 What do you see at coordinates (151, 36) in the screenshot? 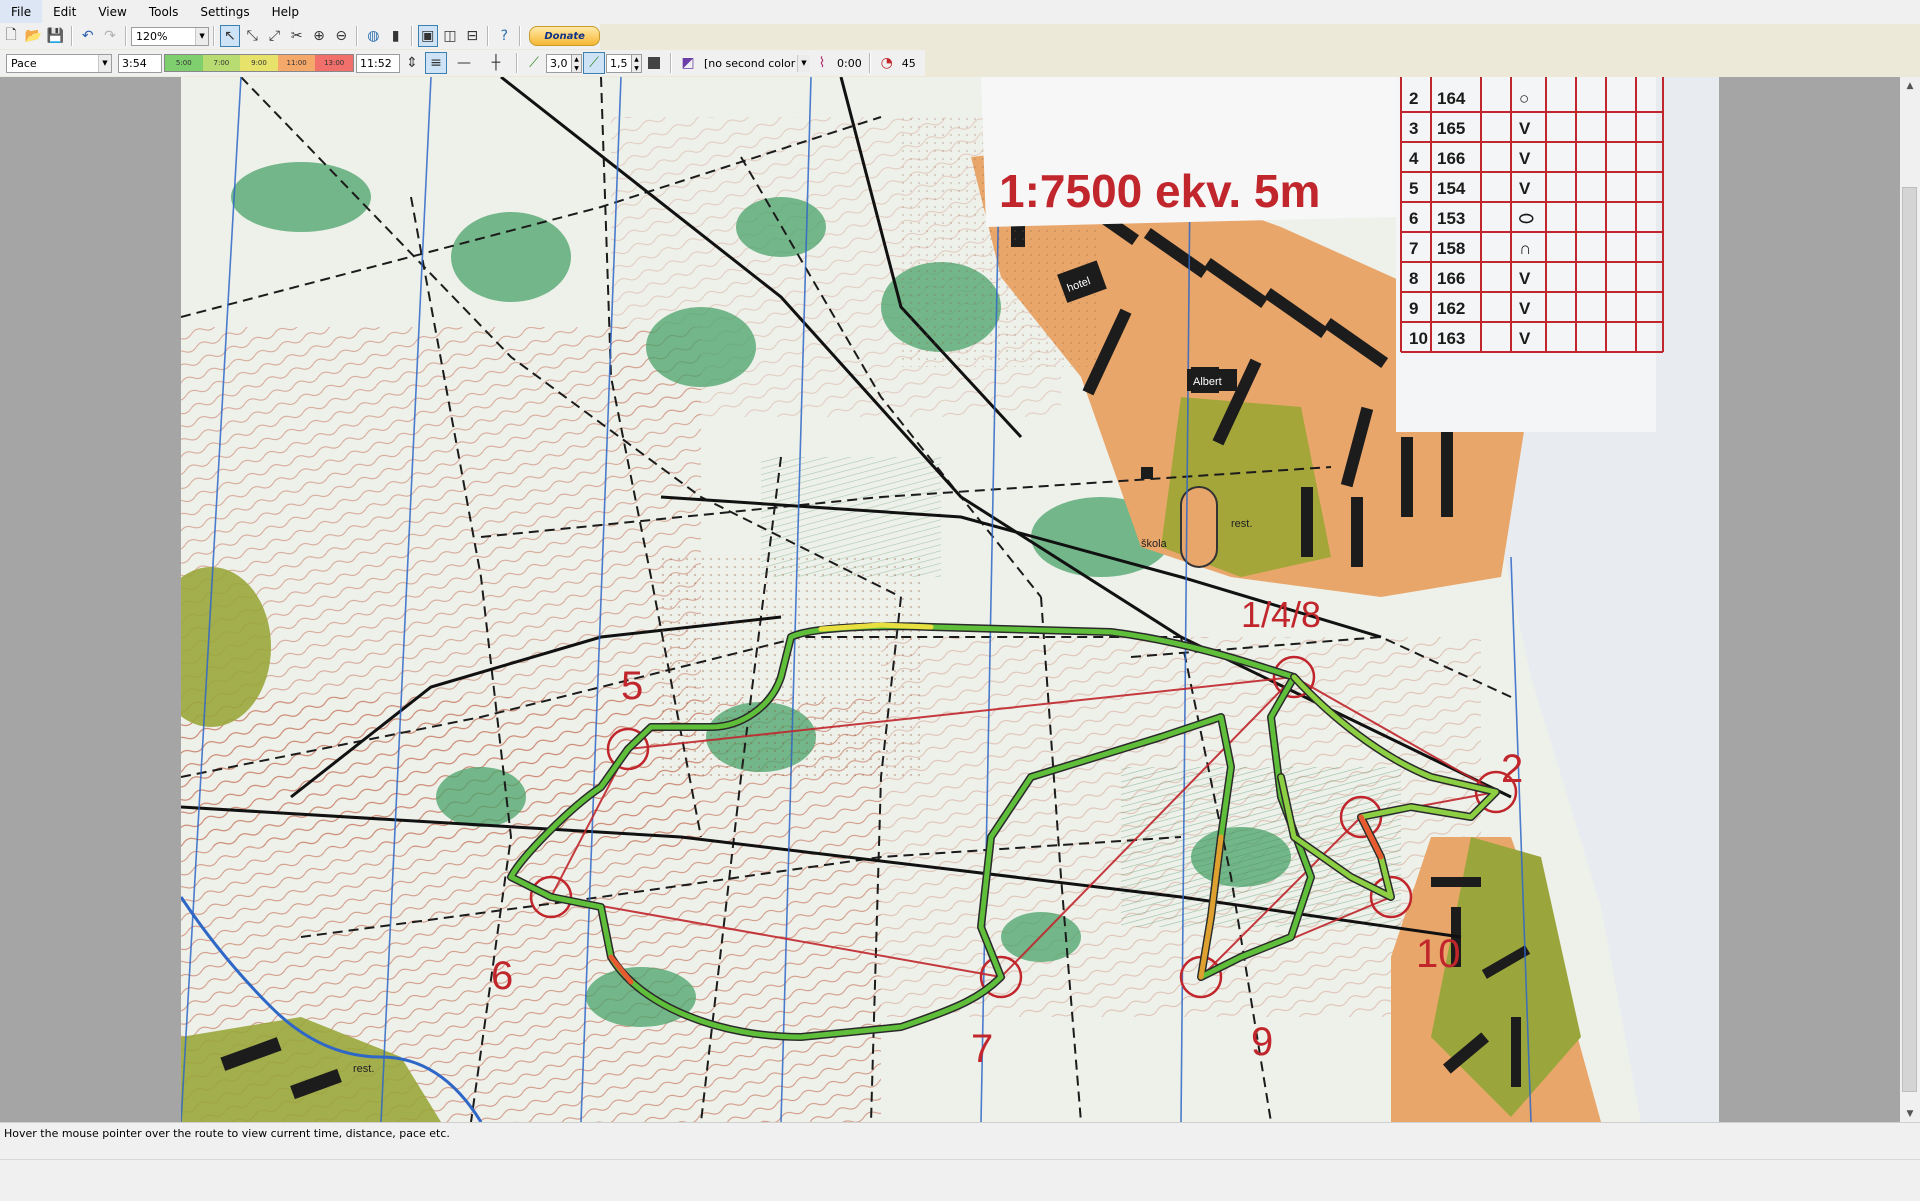
I see `zoom-value: 120%` at bounding box center [151, 36].